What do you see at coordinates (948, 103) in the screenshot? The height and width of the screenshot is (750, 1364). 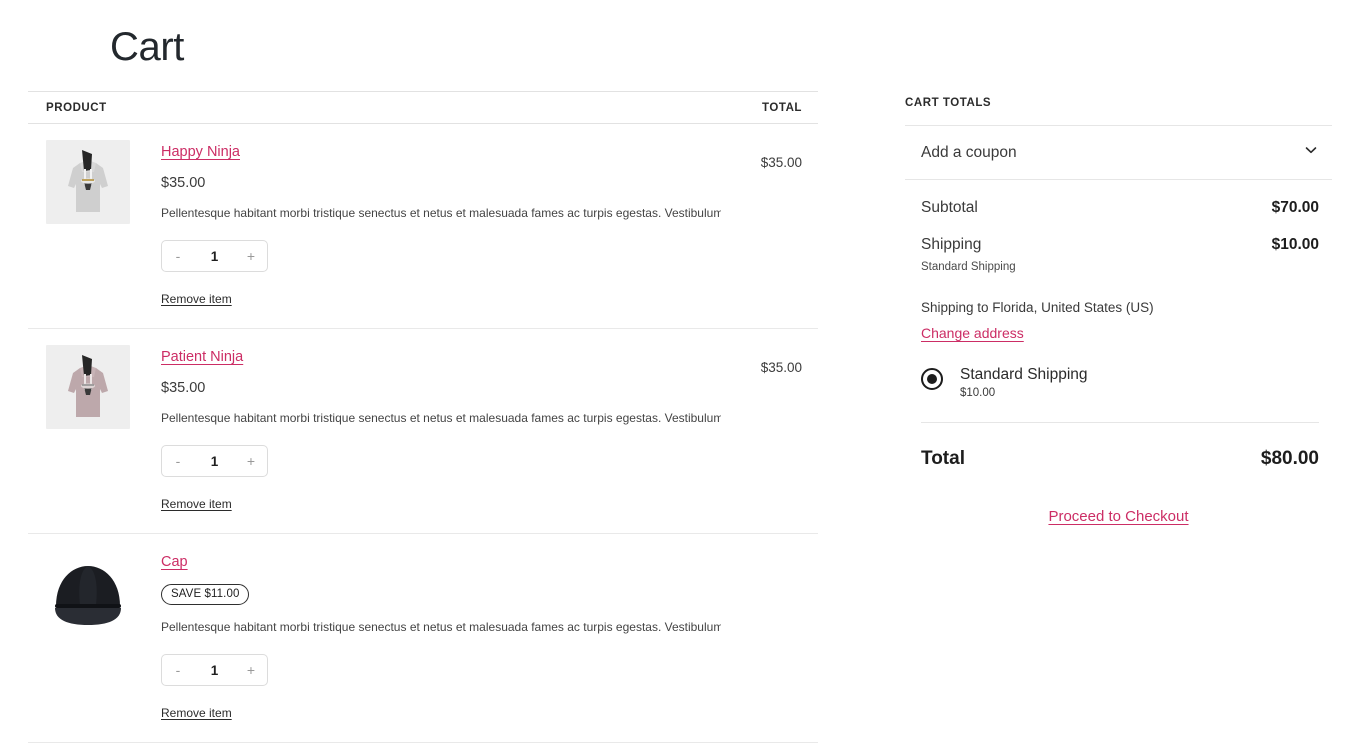 I see `cart-totals-heading: CART TOTALS` at bounding box center [948, 103].